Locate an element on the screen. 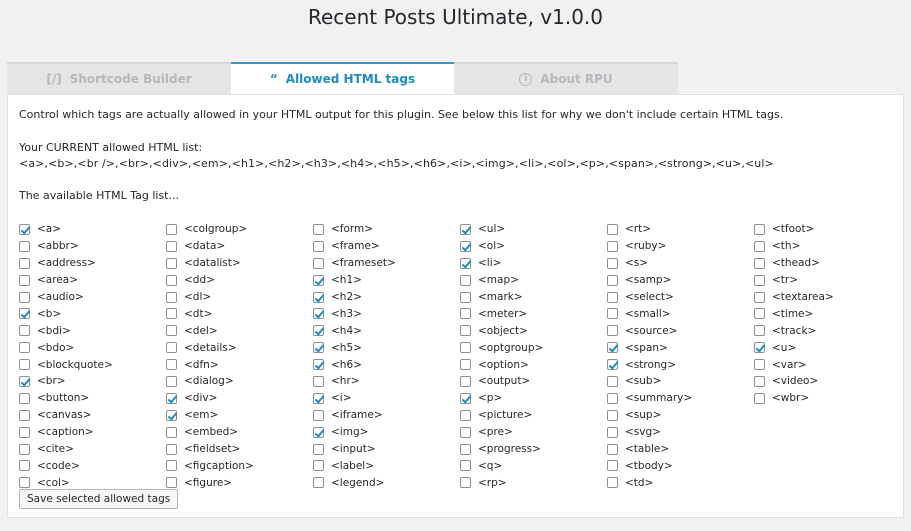  tag-option: <samp> is located at coordinates (679, 280).